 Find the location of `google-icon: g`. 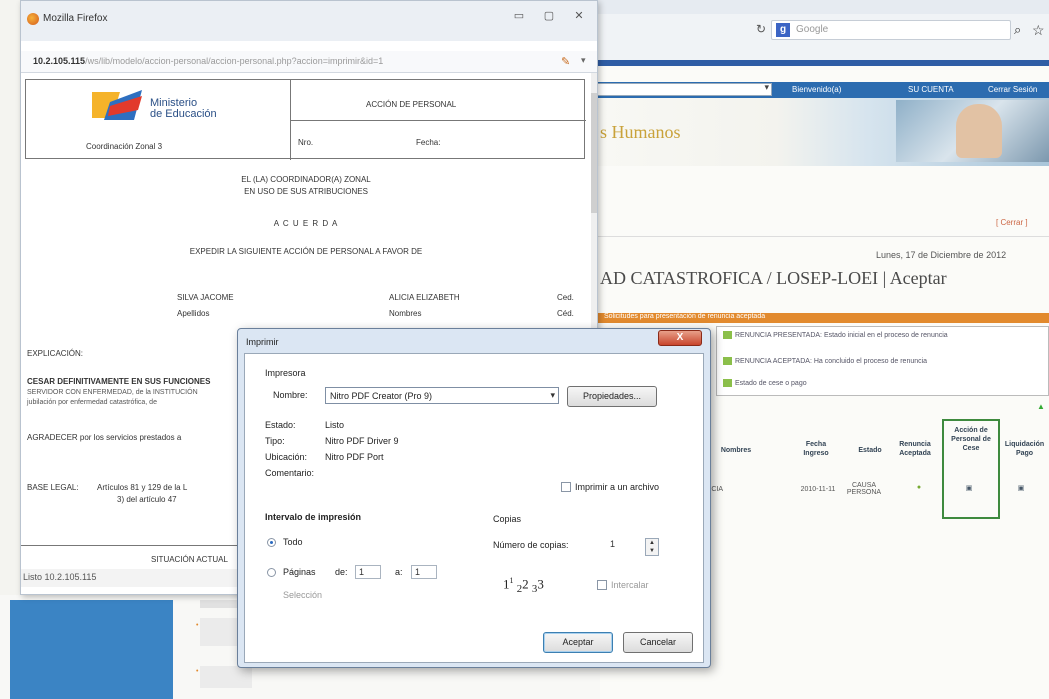

google-icon: g is located at coordinates (783, 30).